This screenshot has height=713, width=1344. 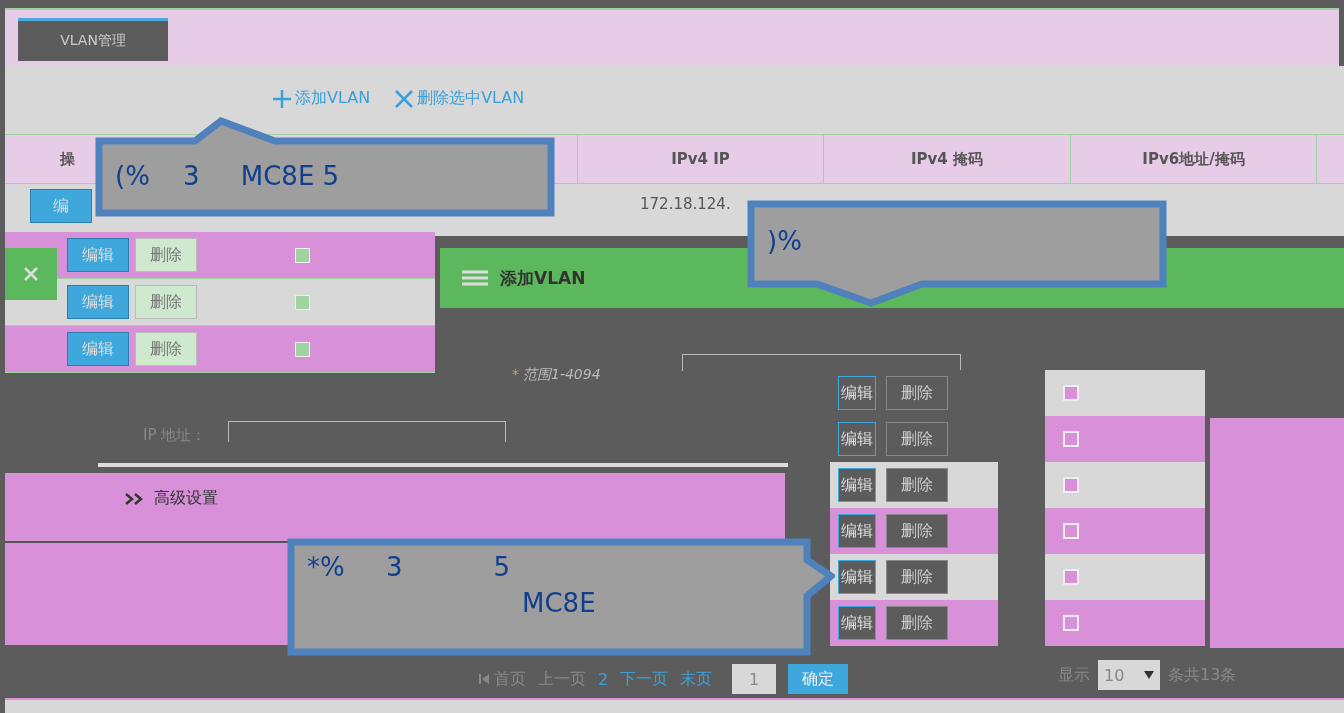 What do you see at coordinates (484, 679) in the screenshot?
I see `first-page-icon` at bounding box center [484, 679].